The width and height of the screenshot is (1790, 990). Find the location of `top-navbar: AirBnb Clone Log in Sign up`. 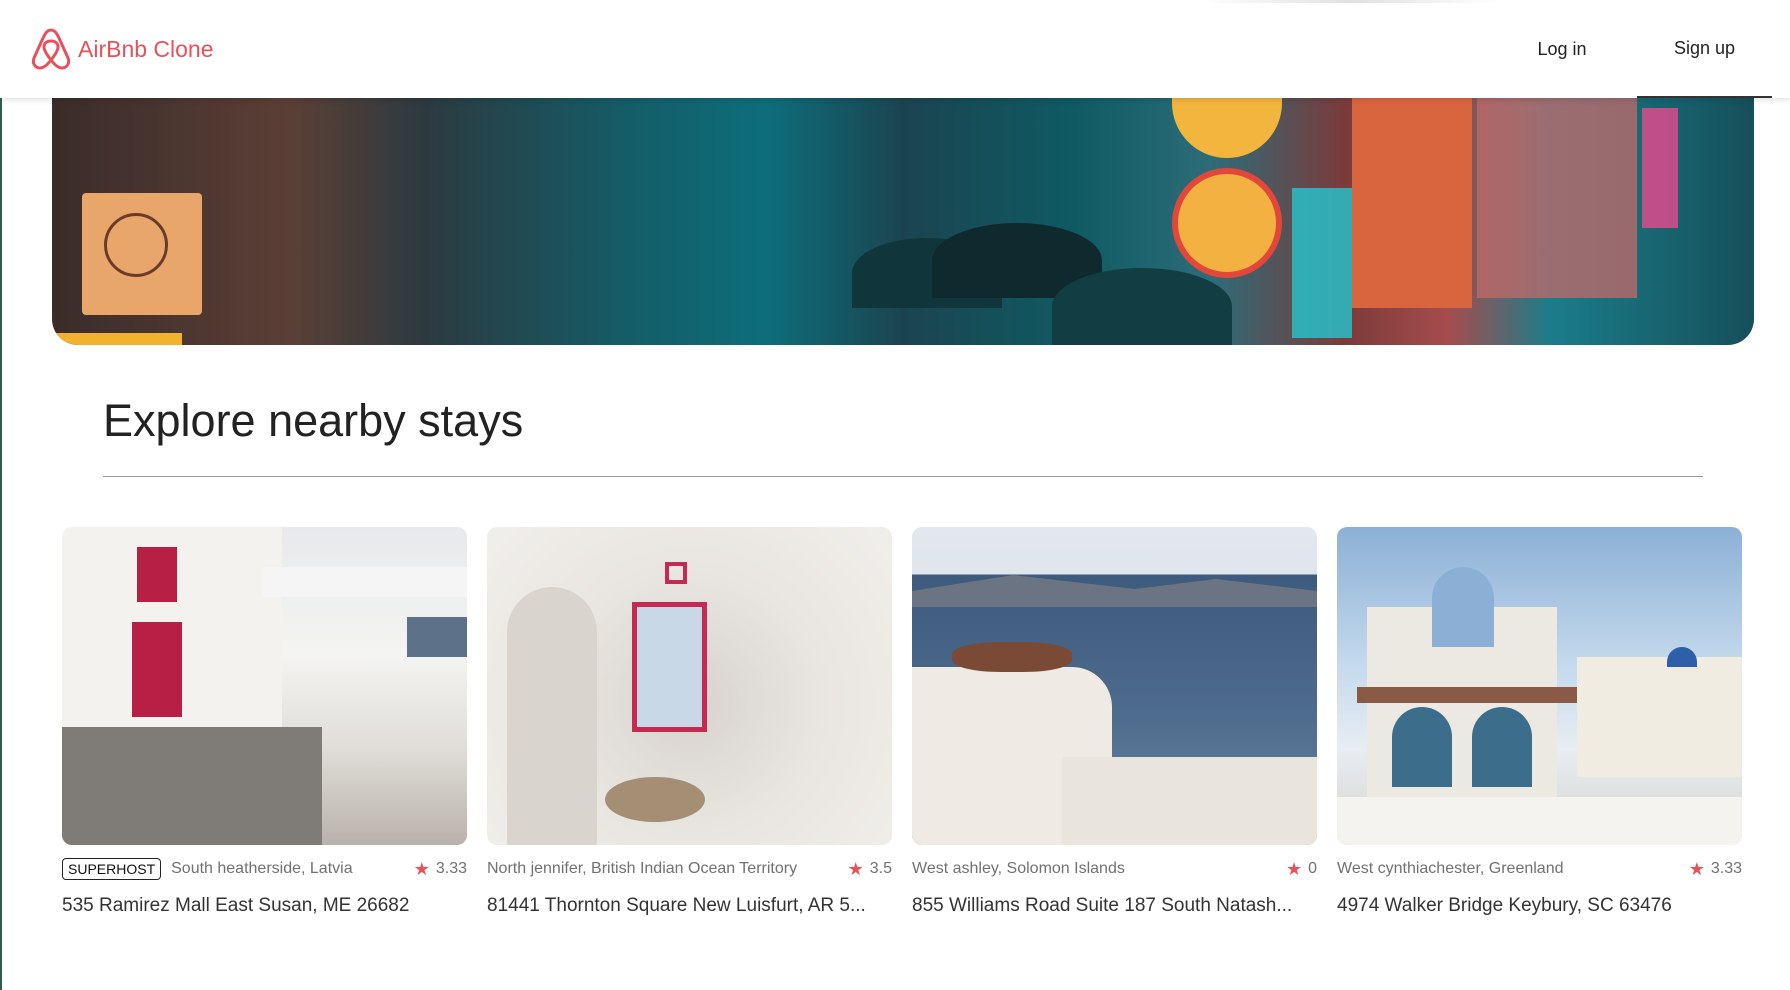

top-navbar: AirBnb Clone Log in Sign up is located at coordinates (895, 49).